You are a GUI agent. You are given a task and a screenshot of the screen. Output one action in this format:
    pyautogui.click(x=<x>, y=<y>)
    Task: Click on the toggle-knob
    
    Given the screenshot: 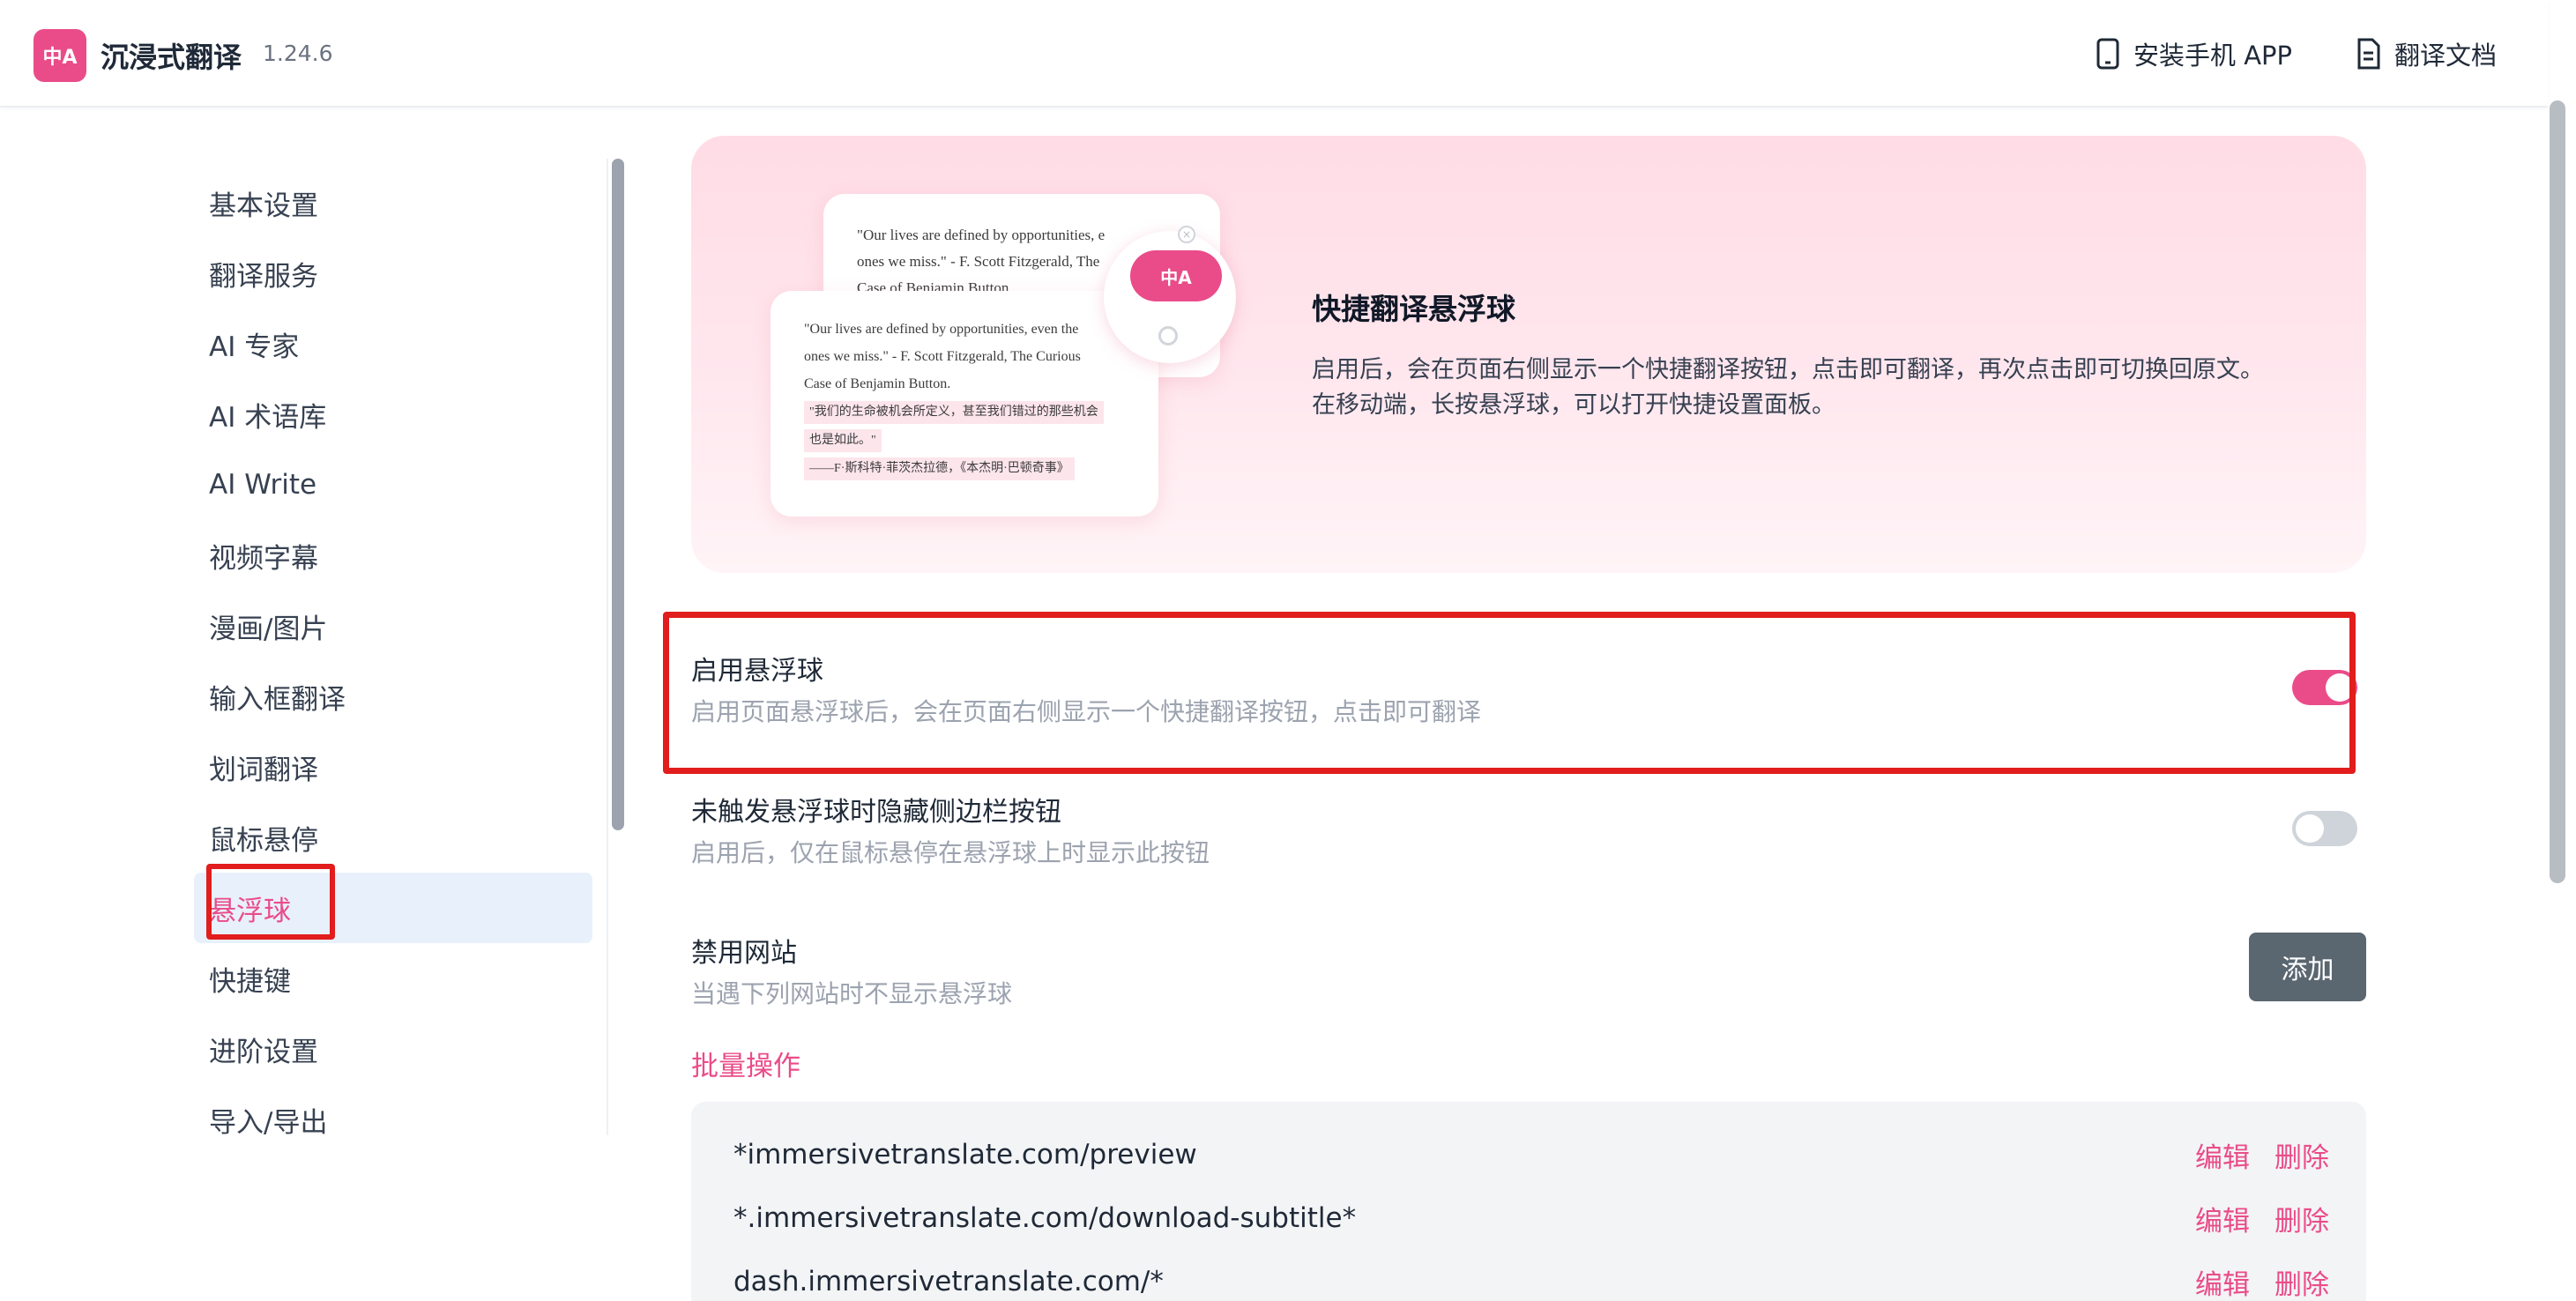 What is the action you would take?
    pyautogui.click(x=2310, y=828)
    